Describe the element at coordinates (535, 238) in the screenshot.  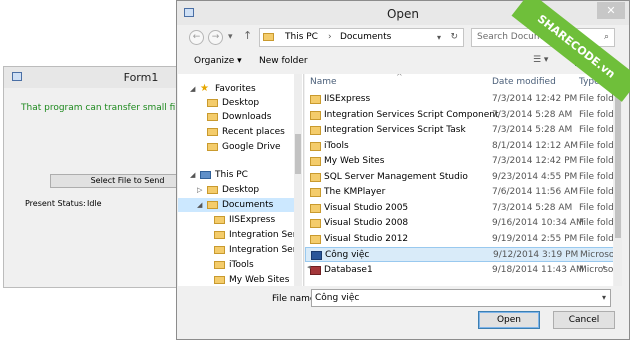
I see `file-date: 9/19/2014 2:55 PM` at that location.